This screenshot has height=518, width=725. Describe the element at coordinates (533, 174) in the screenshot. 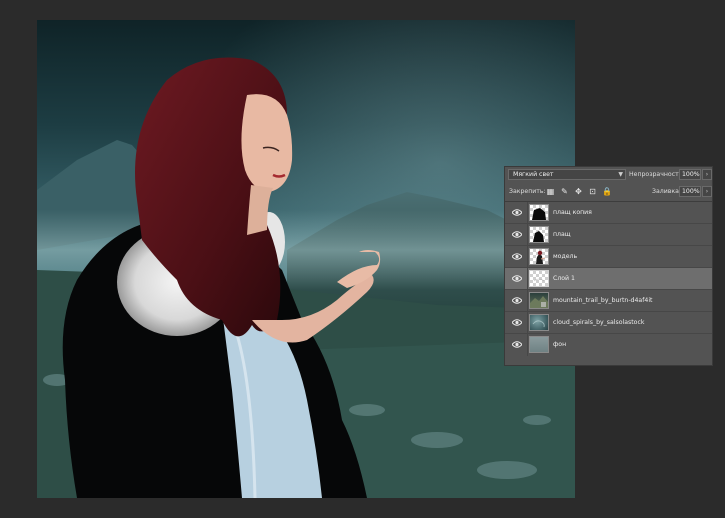

I see `blend-mode-value: Мягкий свет` at that location.